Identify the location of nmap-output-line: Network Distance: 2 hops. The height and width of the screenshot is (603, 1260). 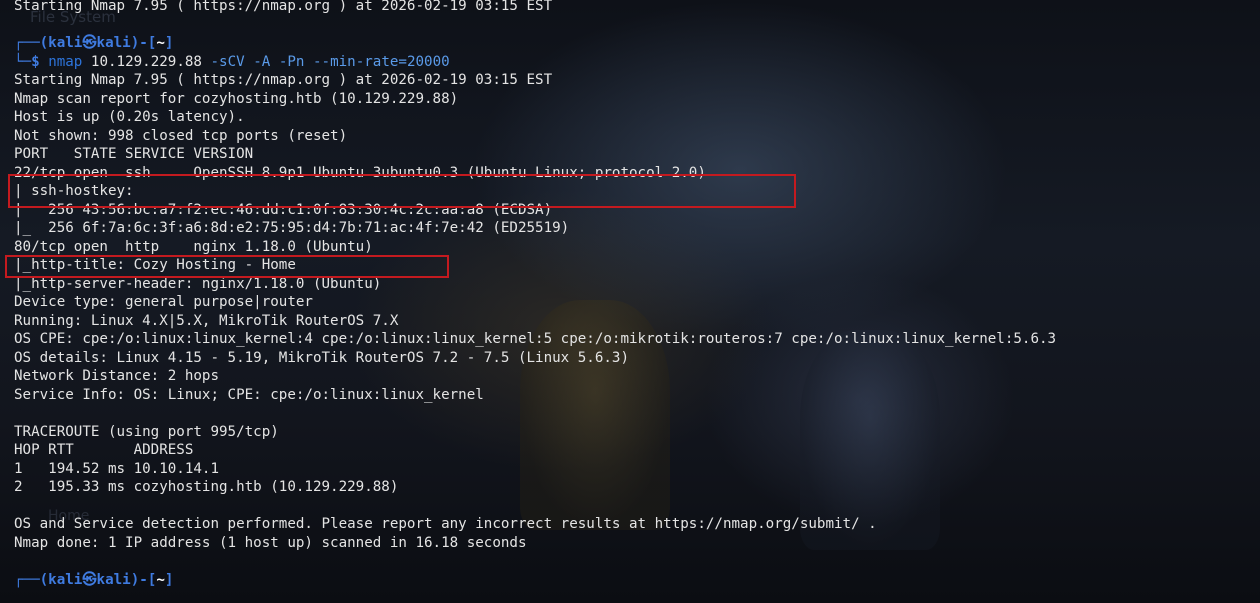
(116, 376).